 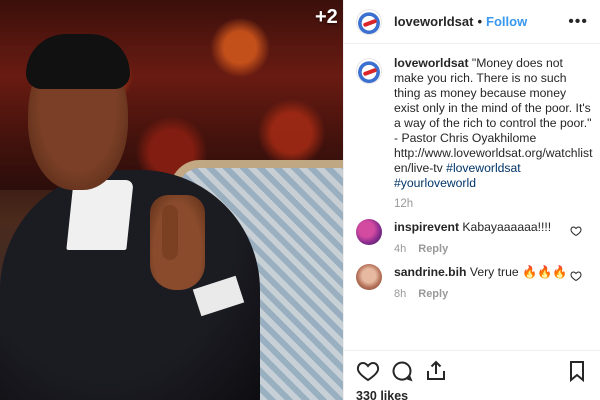 What do you see at coordinates (369, 71) in the screenshot?
I see `caption-avatar` at bounding box center [369, 71].